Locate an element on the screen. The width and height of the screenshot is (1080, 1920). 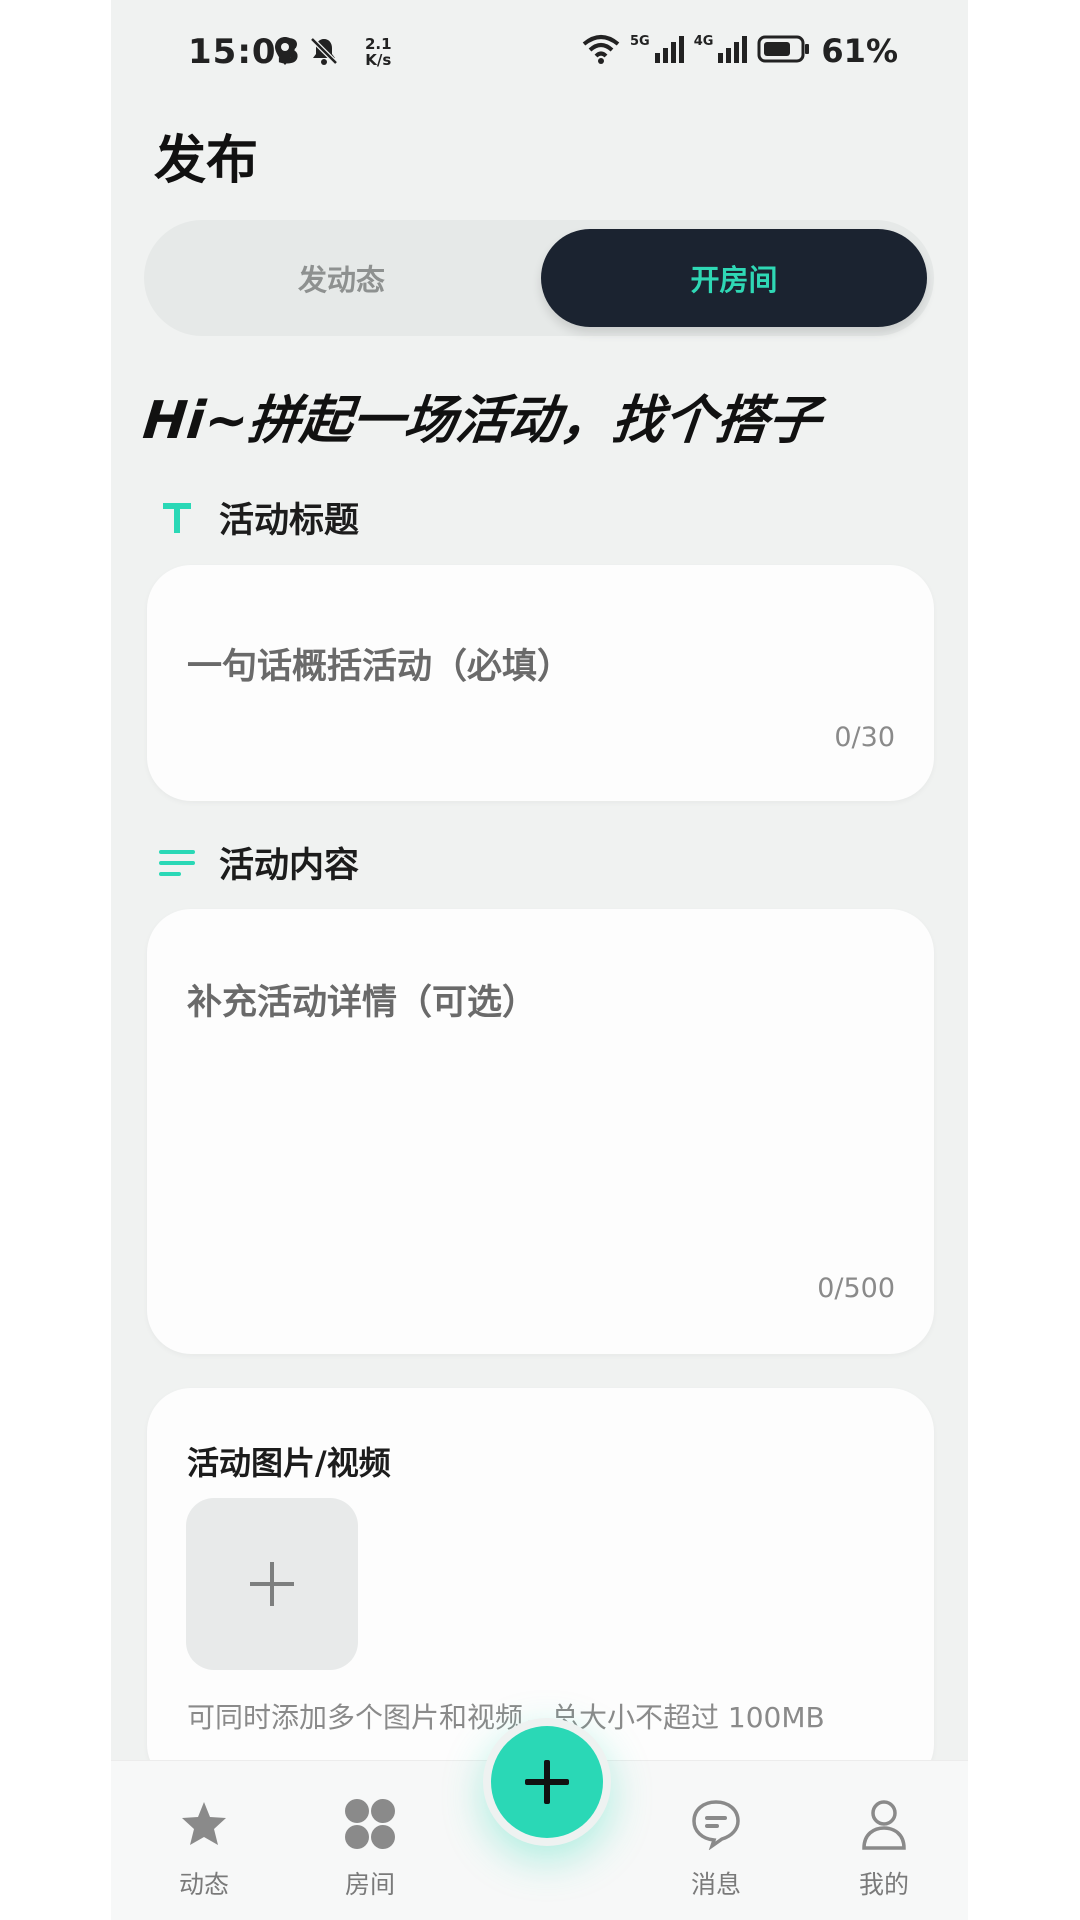
nav-label: 消息 is located at coordinates (715, 1884).